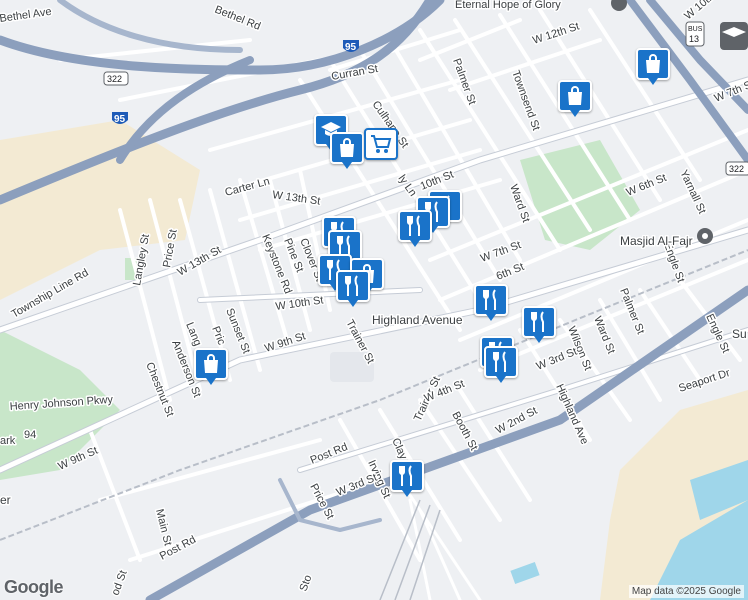 The width and height of the screenshot is (748, 600). Describe the element at coordinates (686, 591) in the screenshot. I see `map-attribution: Map data ©2025 Google` at that location.